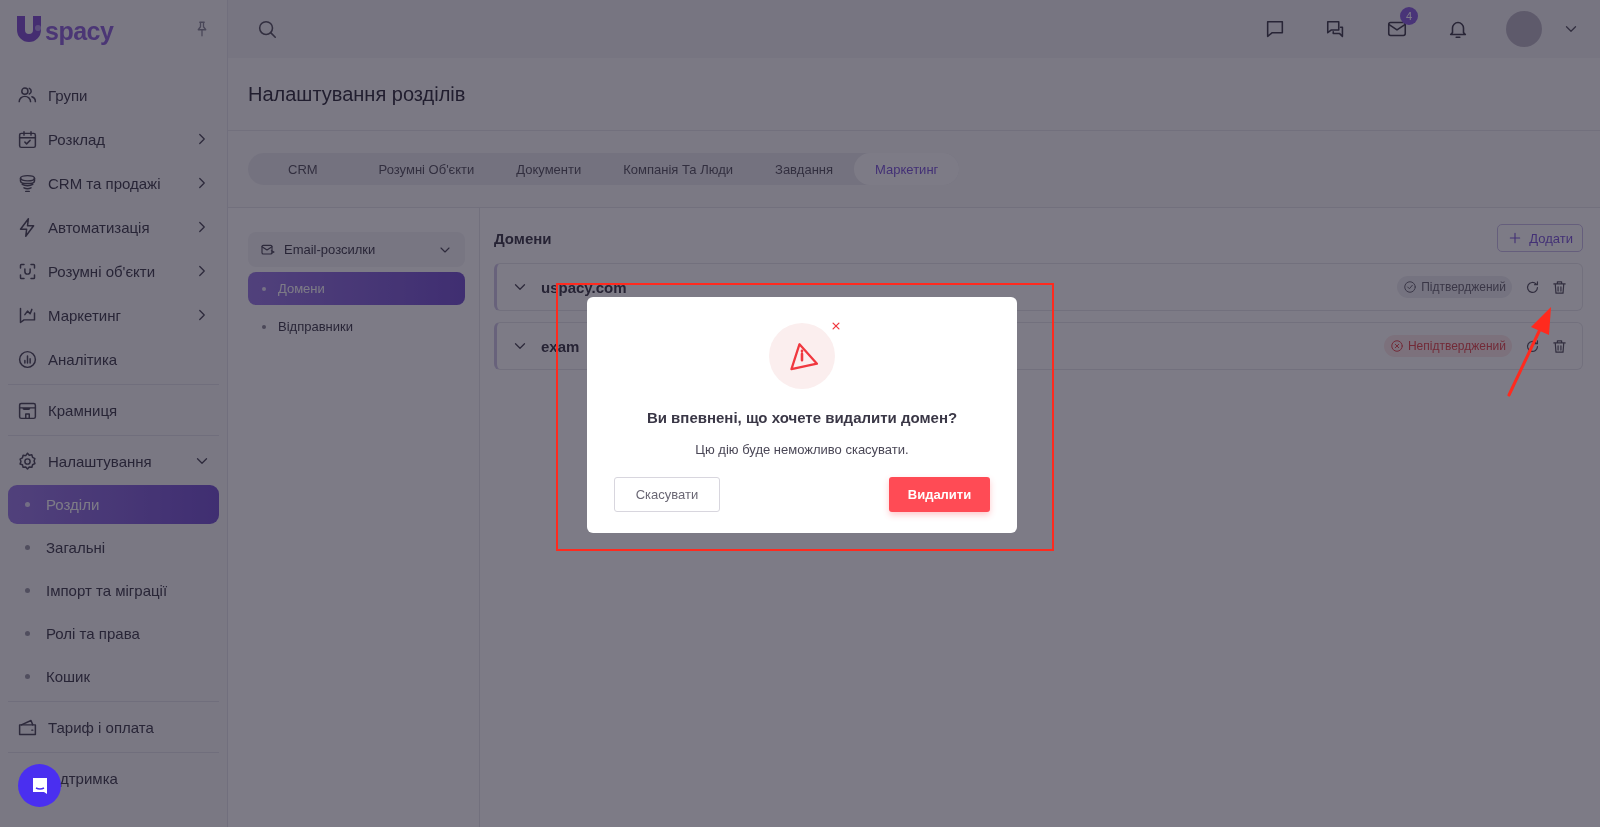  Describe the element at coordinates (939, 494) in the screenshot. I see `delete-button: Видалити` at that location.